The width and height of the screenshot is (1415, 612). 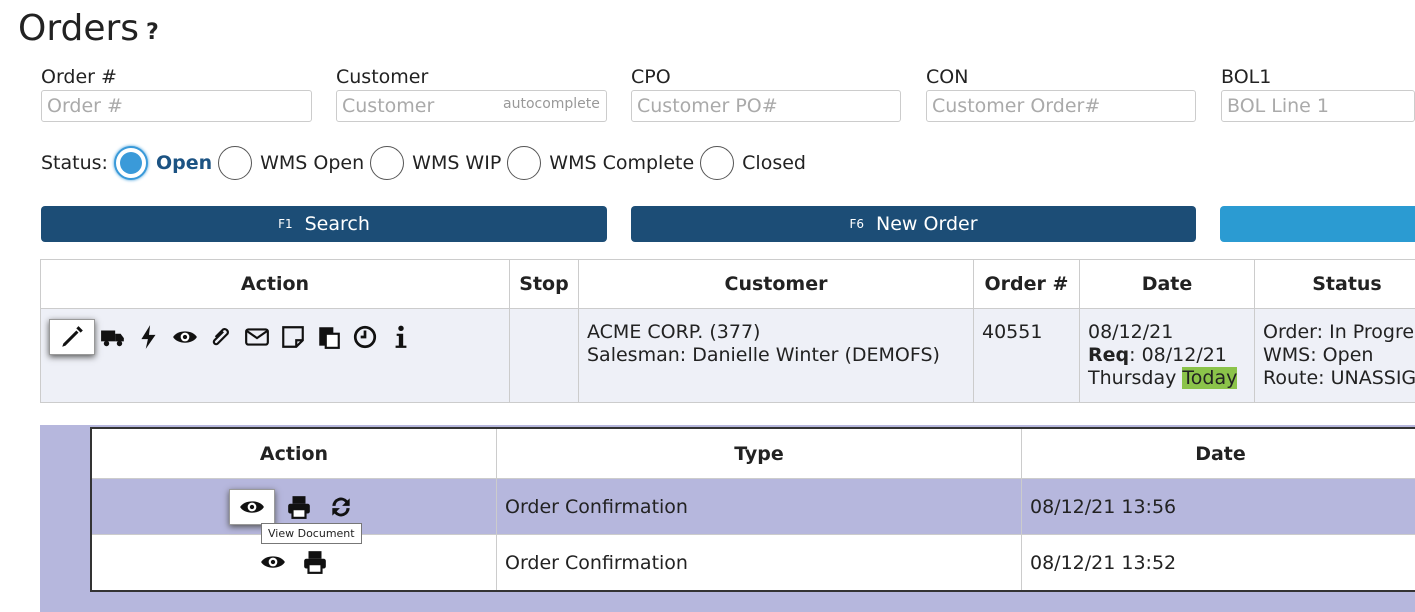 I want to click on order-date: 08/12/21, so click(x=1131, y=332).